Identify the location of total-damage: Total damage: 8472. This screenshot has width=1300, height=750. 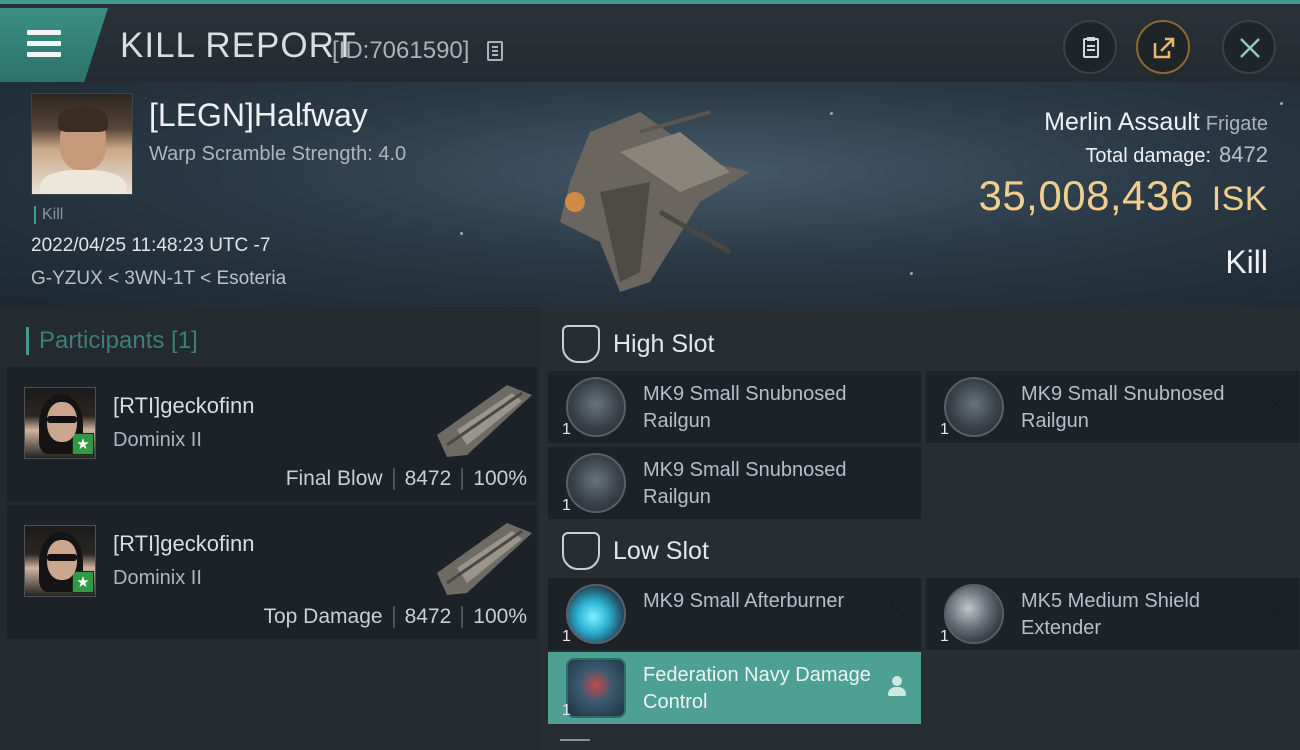
(1176, 155).